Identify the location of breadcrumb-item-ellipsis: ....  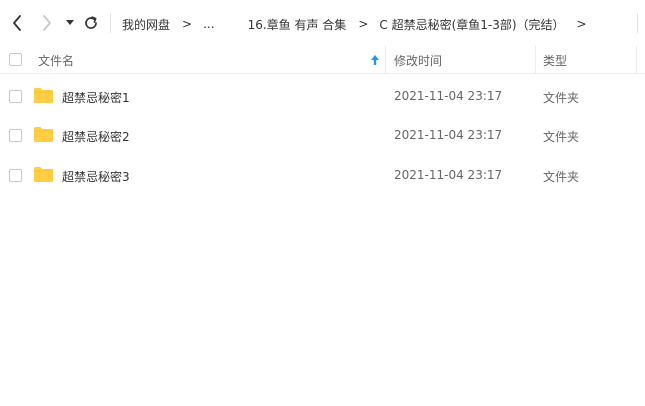
(208, 24).